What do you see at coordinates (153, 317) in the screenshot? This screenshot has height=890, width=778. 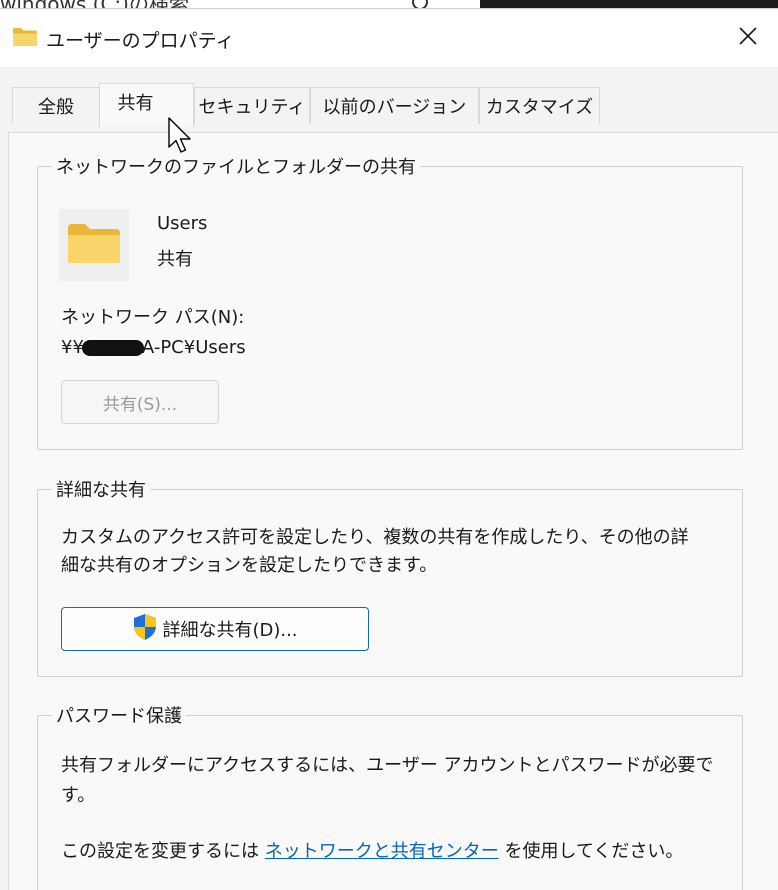 I see `network-path-label: ネットワーク パス(N):` at bounding box center [153, 317].